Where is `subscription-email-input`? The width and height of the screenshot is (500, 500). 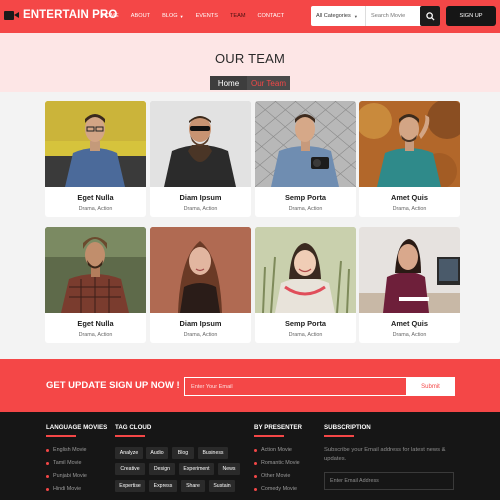 subscription-email-input is located at coordinates (389, 481).